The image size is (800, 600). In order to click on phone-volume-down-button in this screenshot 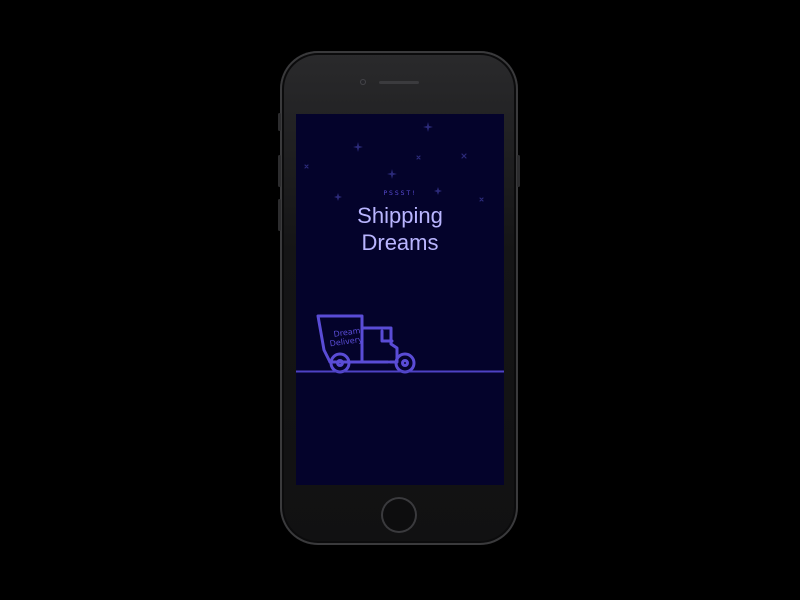, I will do `click(279, 215)`.